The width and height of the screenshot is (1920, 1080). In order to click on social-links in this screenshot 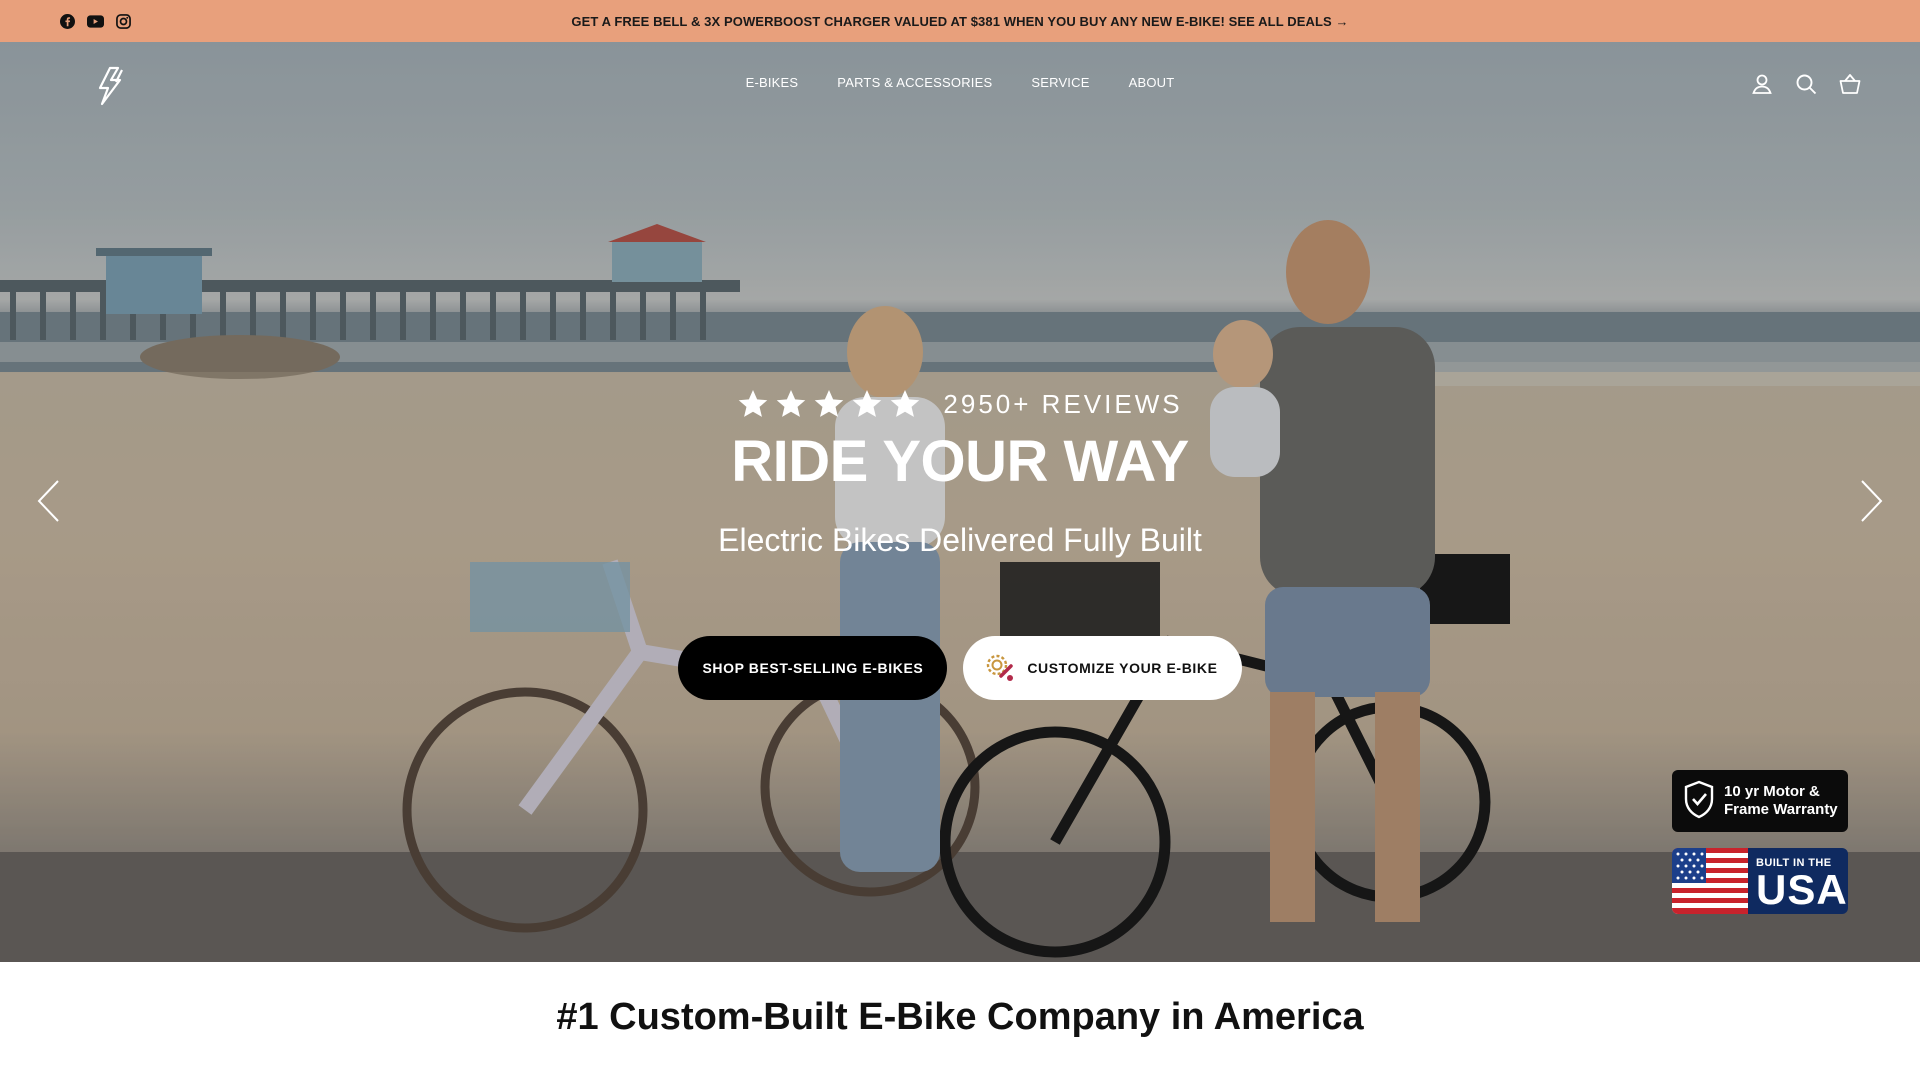, I will do `click(95, 21)`.